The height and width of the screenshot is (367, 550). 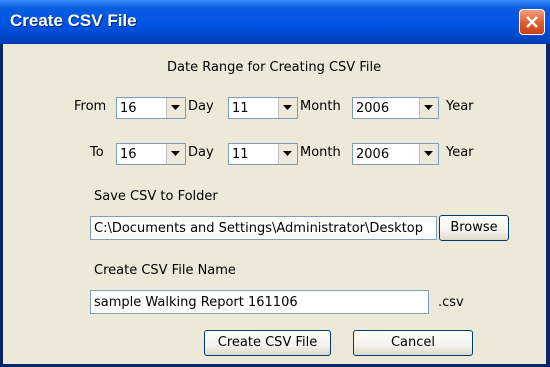 I want to click on to-label: To, so click(x=97, y=152).